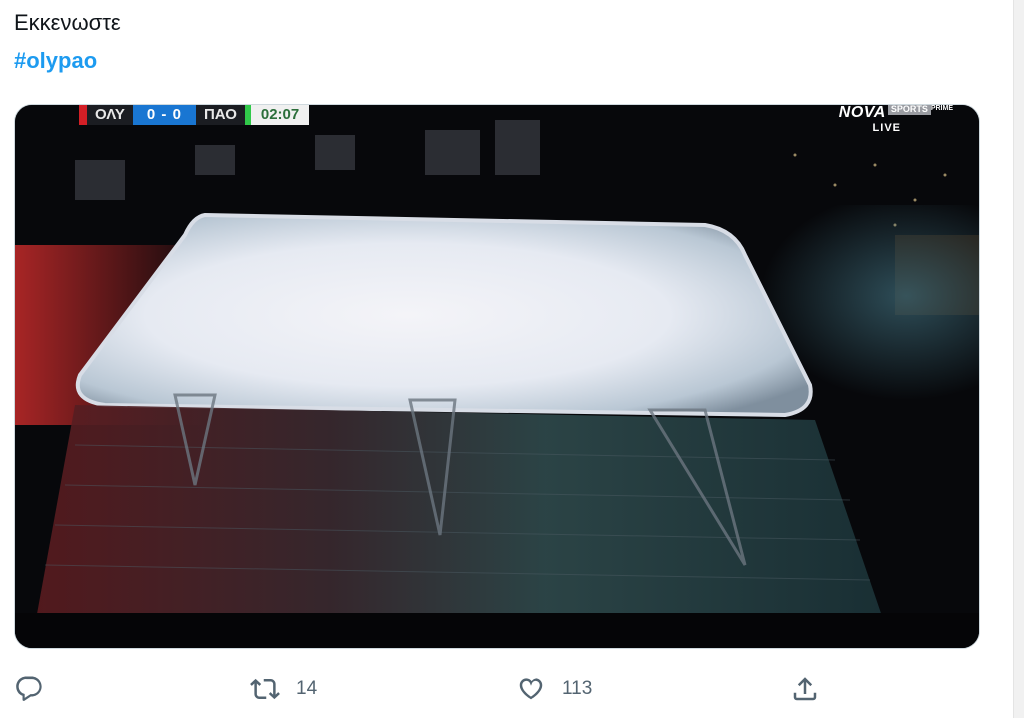 This screenshot has height=718, width=1024. Describe the element at coordinates (896, 119) in the screenshot. I see `broadcaster-logo: NOVA SPORTS PRIME LIVE` at that location.